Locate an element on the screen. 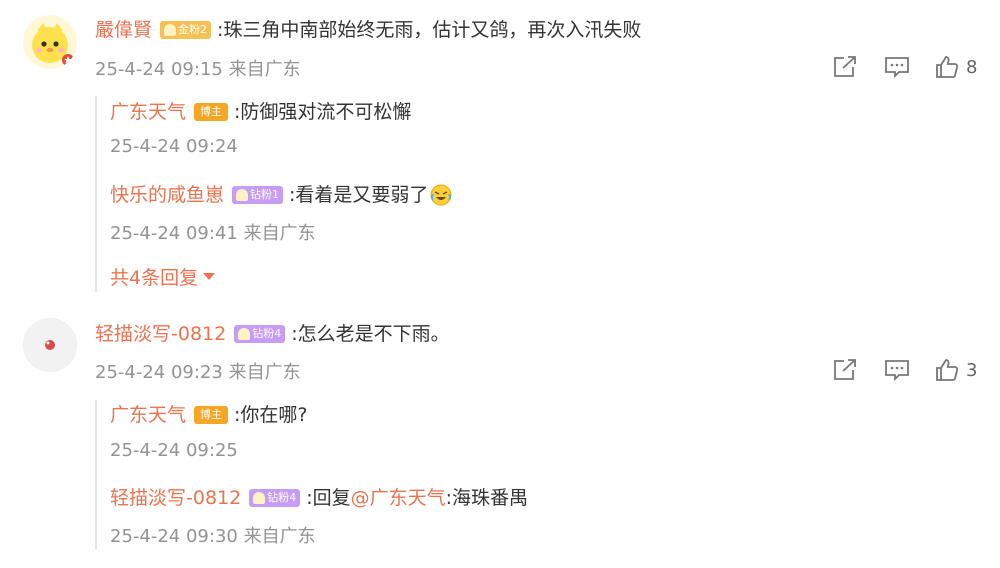 The width and height of the screenshot is (1000, 568). reply-timestamp: 25-4-24 09:25 is located at coordinates (174, 450).